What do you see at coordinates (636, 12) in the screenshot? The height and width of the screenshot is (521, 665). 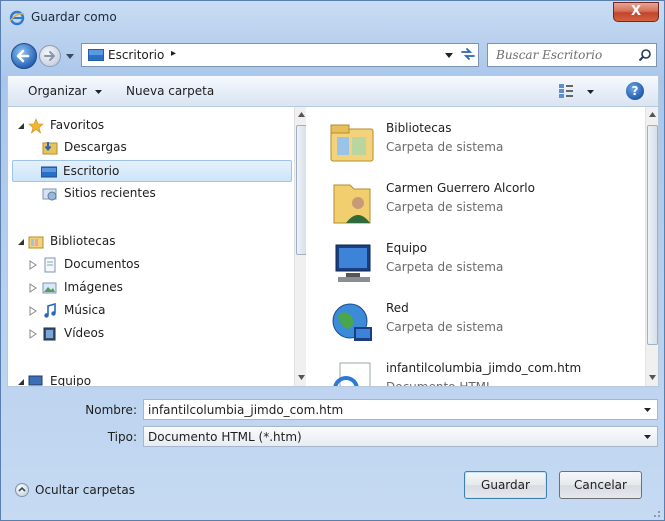 I see `close-button: X` at bounding box center [636, 12].